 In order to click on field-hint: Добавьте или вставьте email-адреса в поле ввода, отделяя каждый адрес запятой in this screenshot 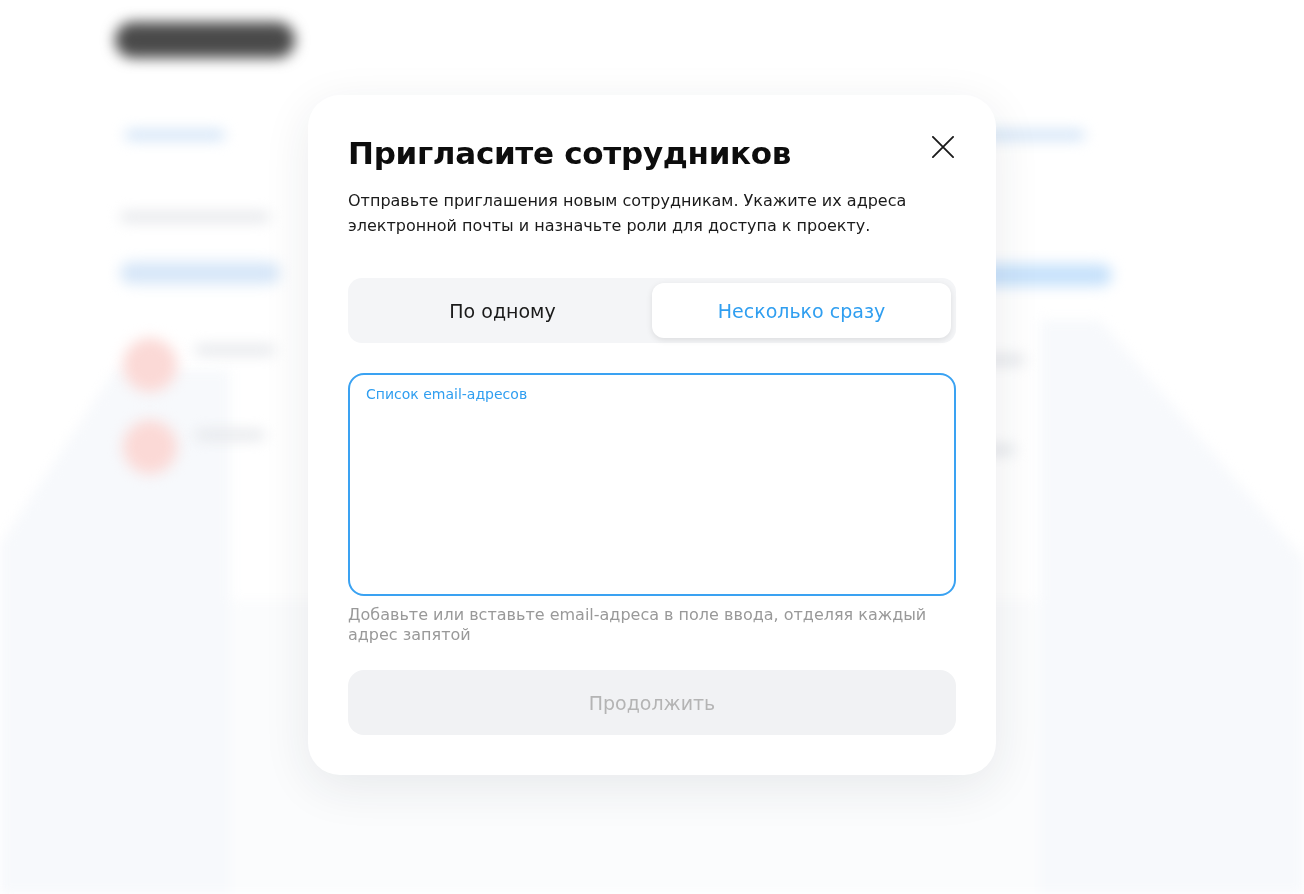, I will do `click(638, 625)`.